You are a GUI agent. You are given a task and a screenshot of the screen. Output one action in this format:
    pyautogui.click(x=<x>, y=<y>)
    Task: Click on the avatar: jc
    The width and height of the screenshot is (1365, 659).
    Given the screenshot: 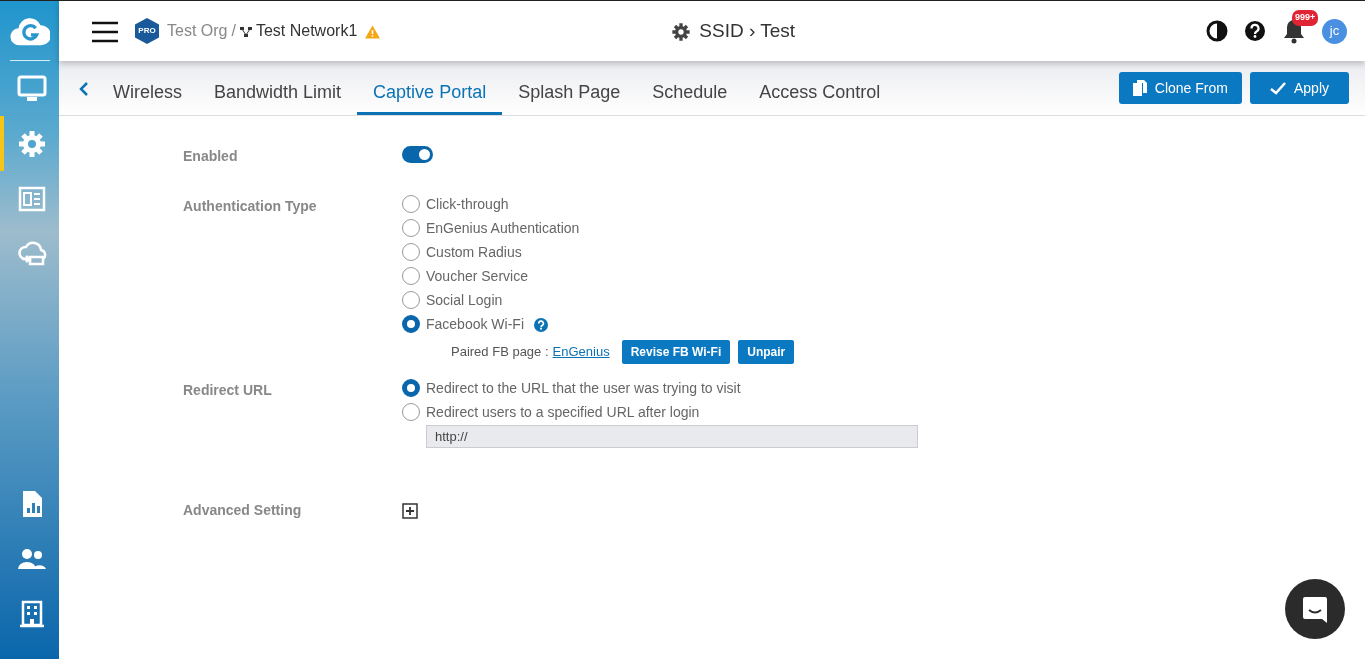 What is the action you would take?
    pyautogui.click(x=1334, y=31)
    